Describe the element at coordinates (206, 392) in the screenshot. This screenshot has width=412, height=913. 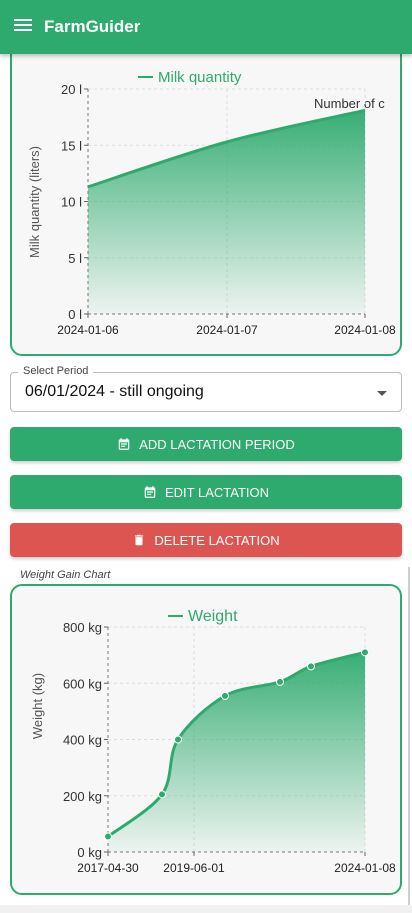
I see `period-select: 06/01/2024 - still ongoing` at that location.